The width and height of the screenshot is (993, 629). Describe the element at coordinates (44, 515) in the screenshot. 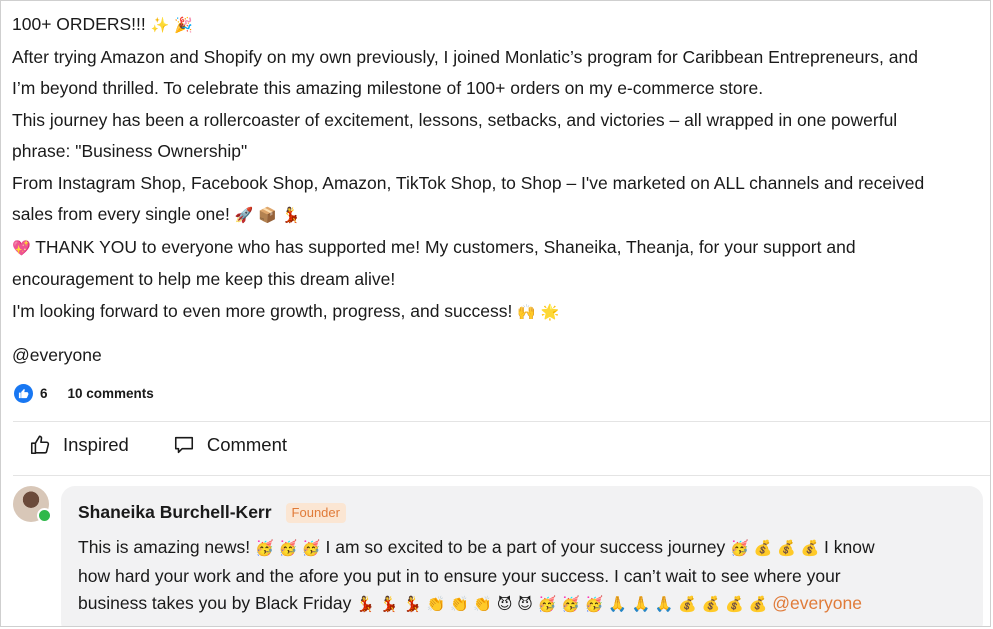

I see `online-status-indicator` at that location.